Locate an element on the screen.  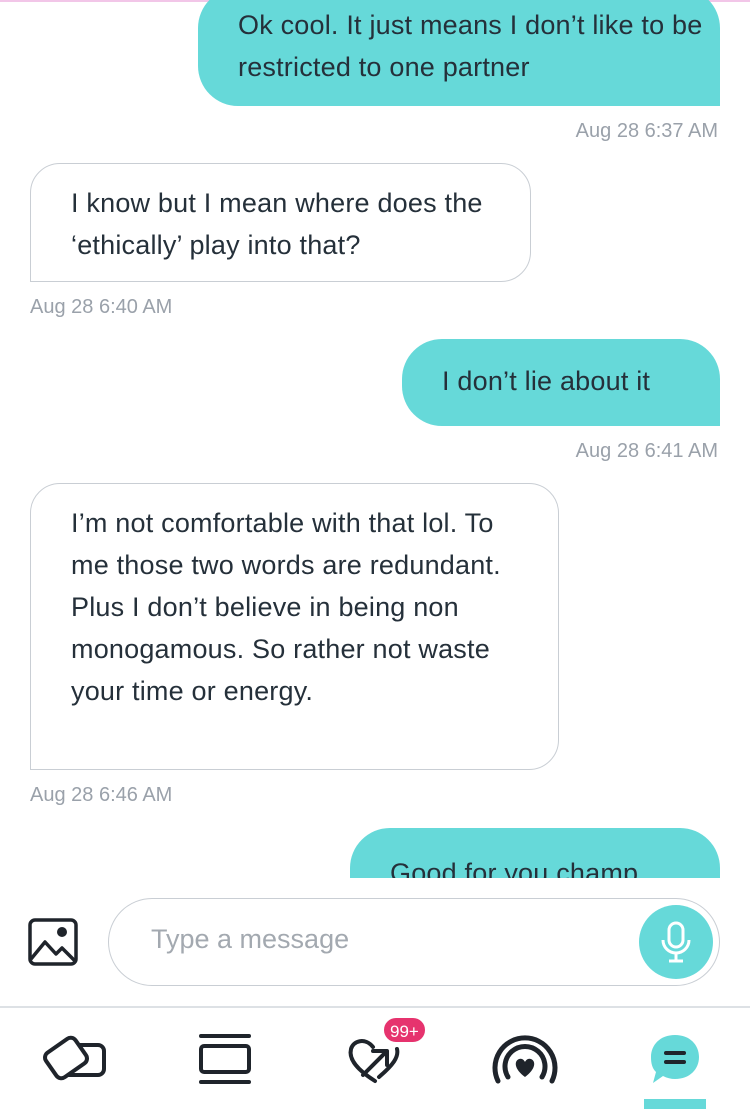
likes-count-badge: 99+ is located at coordinates (404, 1030).